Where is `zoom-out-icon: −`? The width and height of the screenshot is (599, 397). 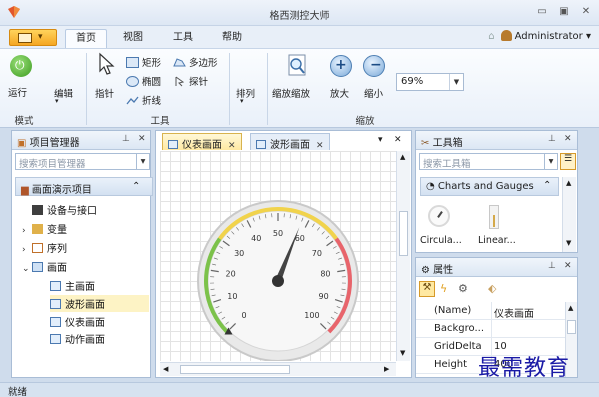
zoom-out-icon: − is located at coordinates (374, 66).